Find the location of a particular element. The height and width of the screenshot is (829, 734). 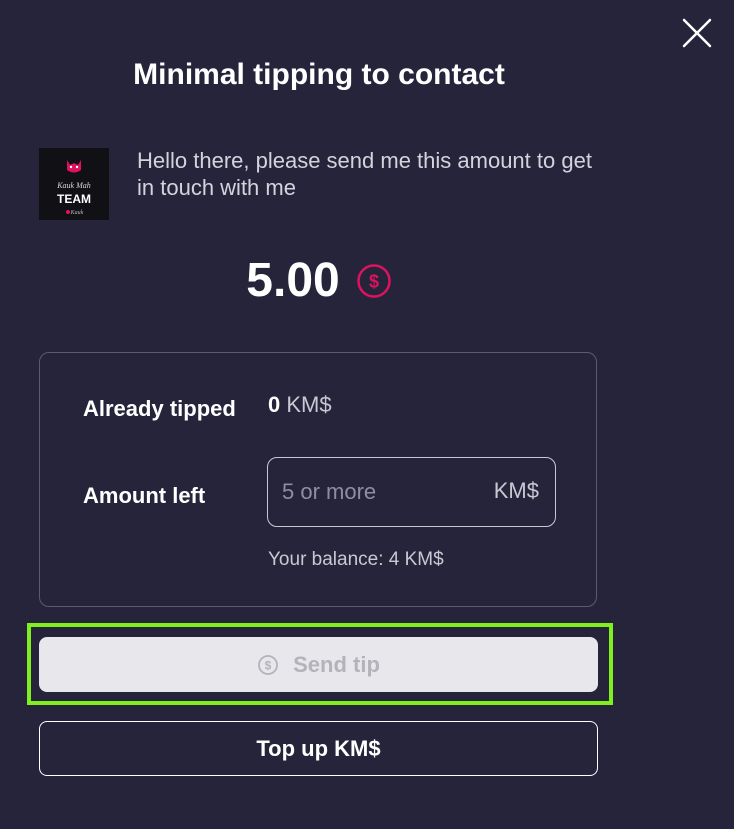

avatar-script-line: Kauk Mah is located at coordinates (73, 185).